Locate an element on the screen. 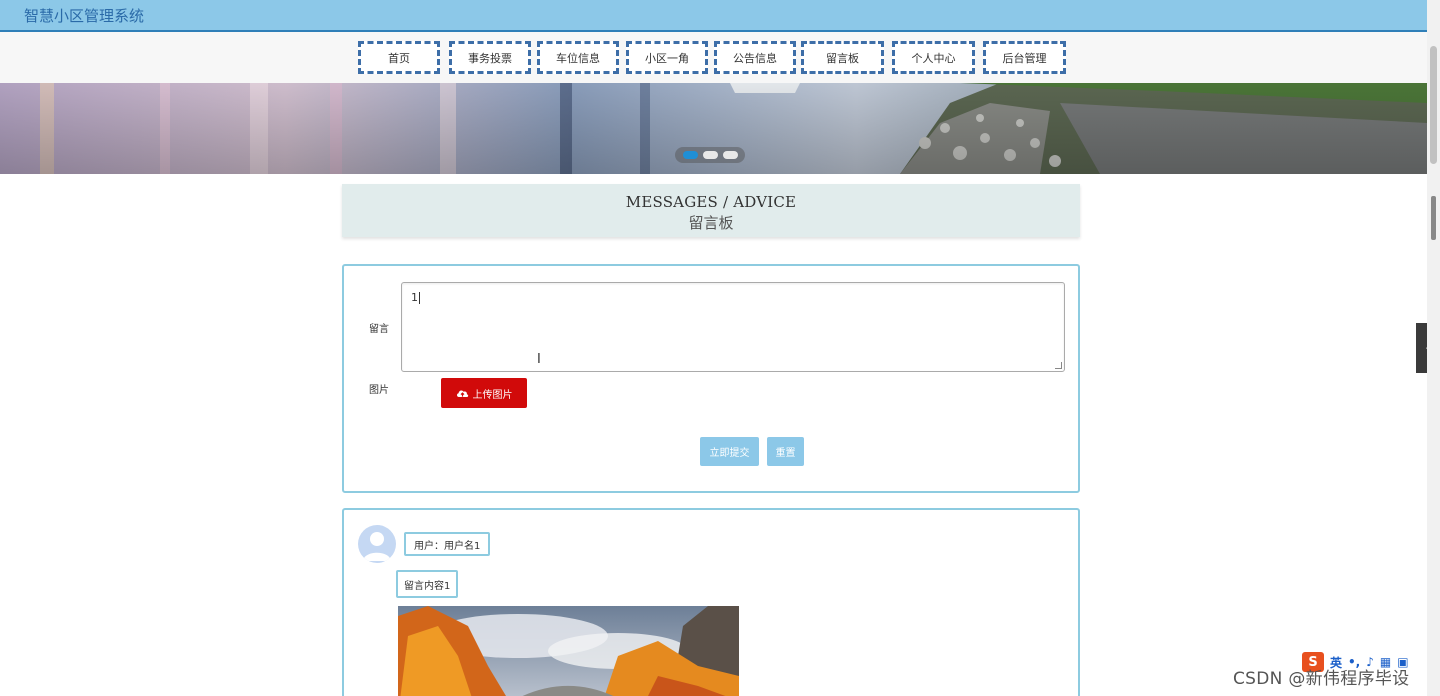 The width and height of the screenshot is (1440, 696). carousel-indicators is located at coordinates (710, 155).